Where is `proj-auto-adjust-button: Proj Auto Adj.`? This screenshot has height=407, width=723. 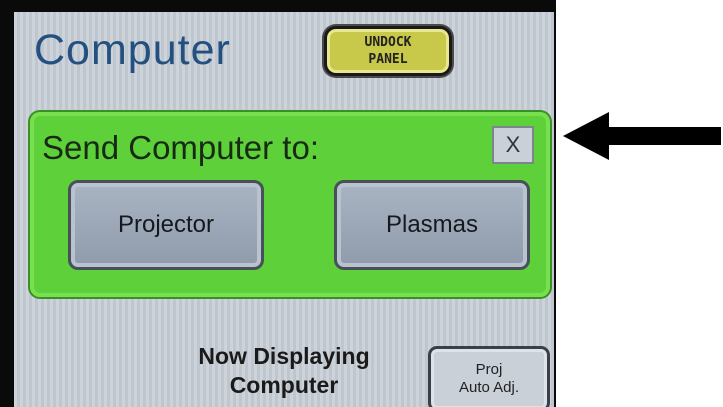
proj-auto-adjust-button: Proj Auto Adj. is located at coordinates (489, 376).